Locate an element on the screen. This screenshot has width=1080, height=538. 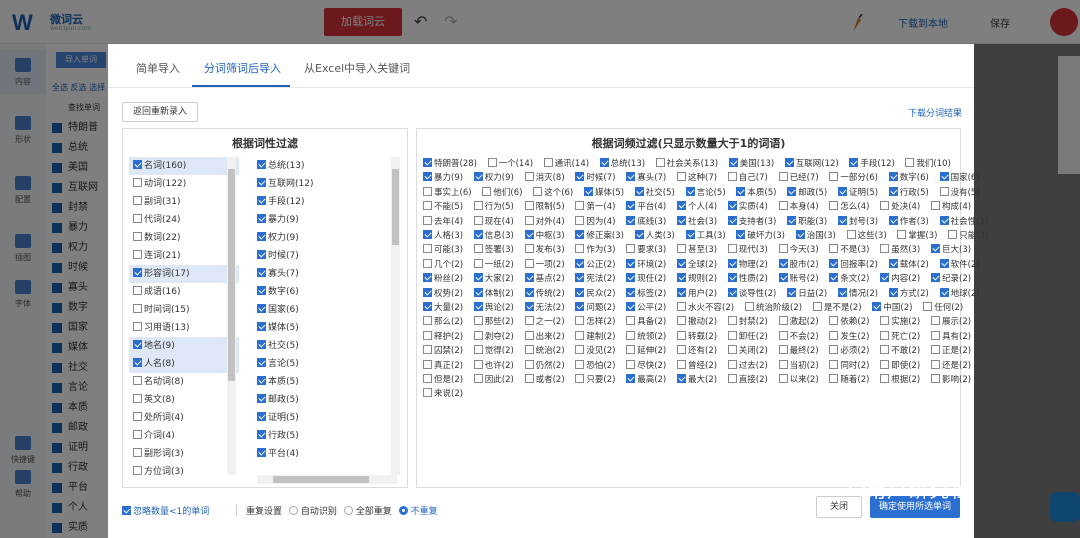
freq-word: 或者(2) is located at coordinates (544, 380).